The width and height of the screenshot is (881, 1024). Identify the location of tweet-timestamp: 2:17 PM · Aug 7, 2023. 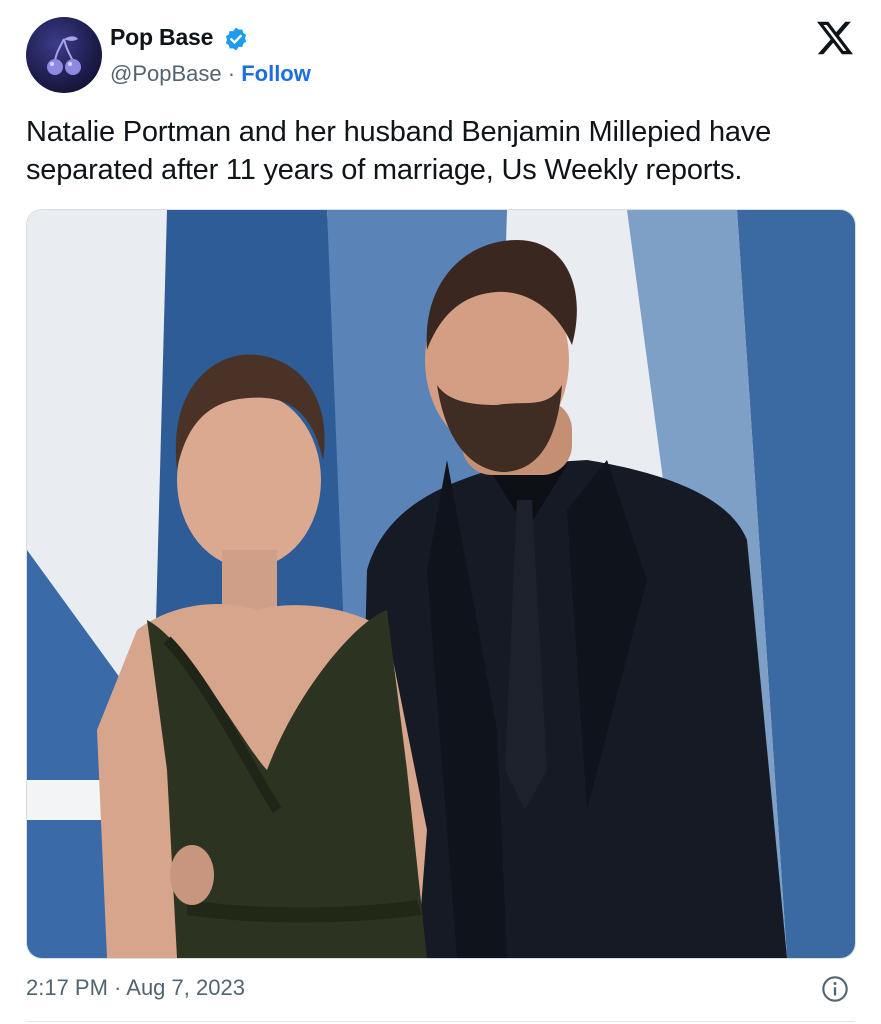
(135, 988).